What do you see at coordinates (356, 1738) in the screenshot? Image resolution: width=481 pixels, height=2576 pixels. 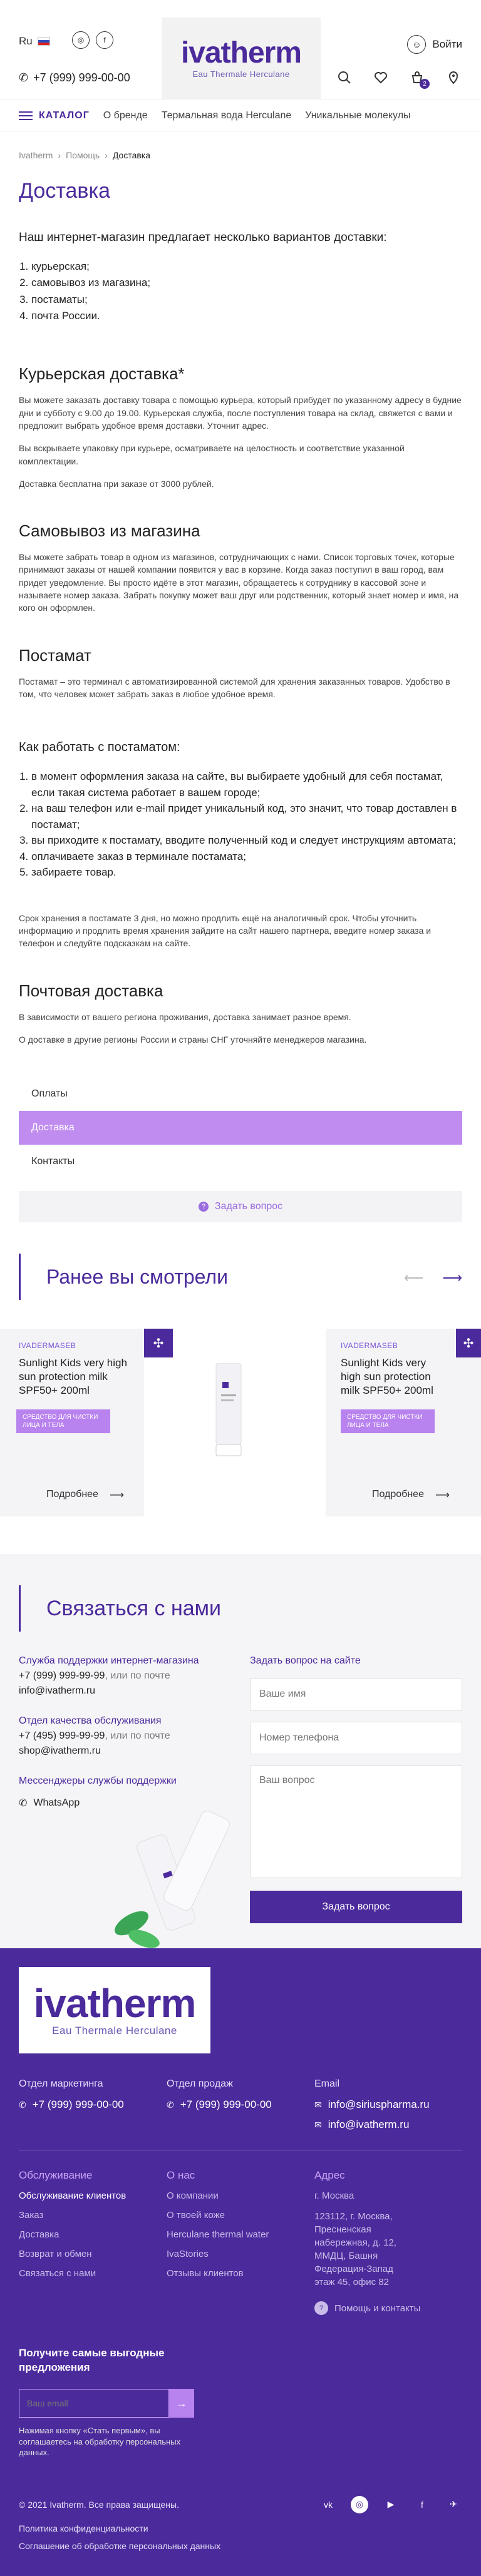 I see `phone-input` at bounding box center [356, 1738].